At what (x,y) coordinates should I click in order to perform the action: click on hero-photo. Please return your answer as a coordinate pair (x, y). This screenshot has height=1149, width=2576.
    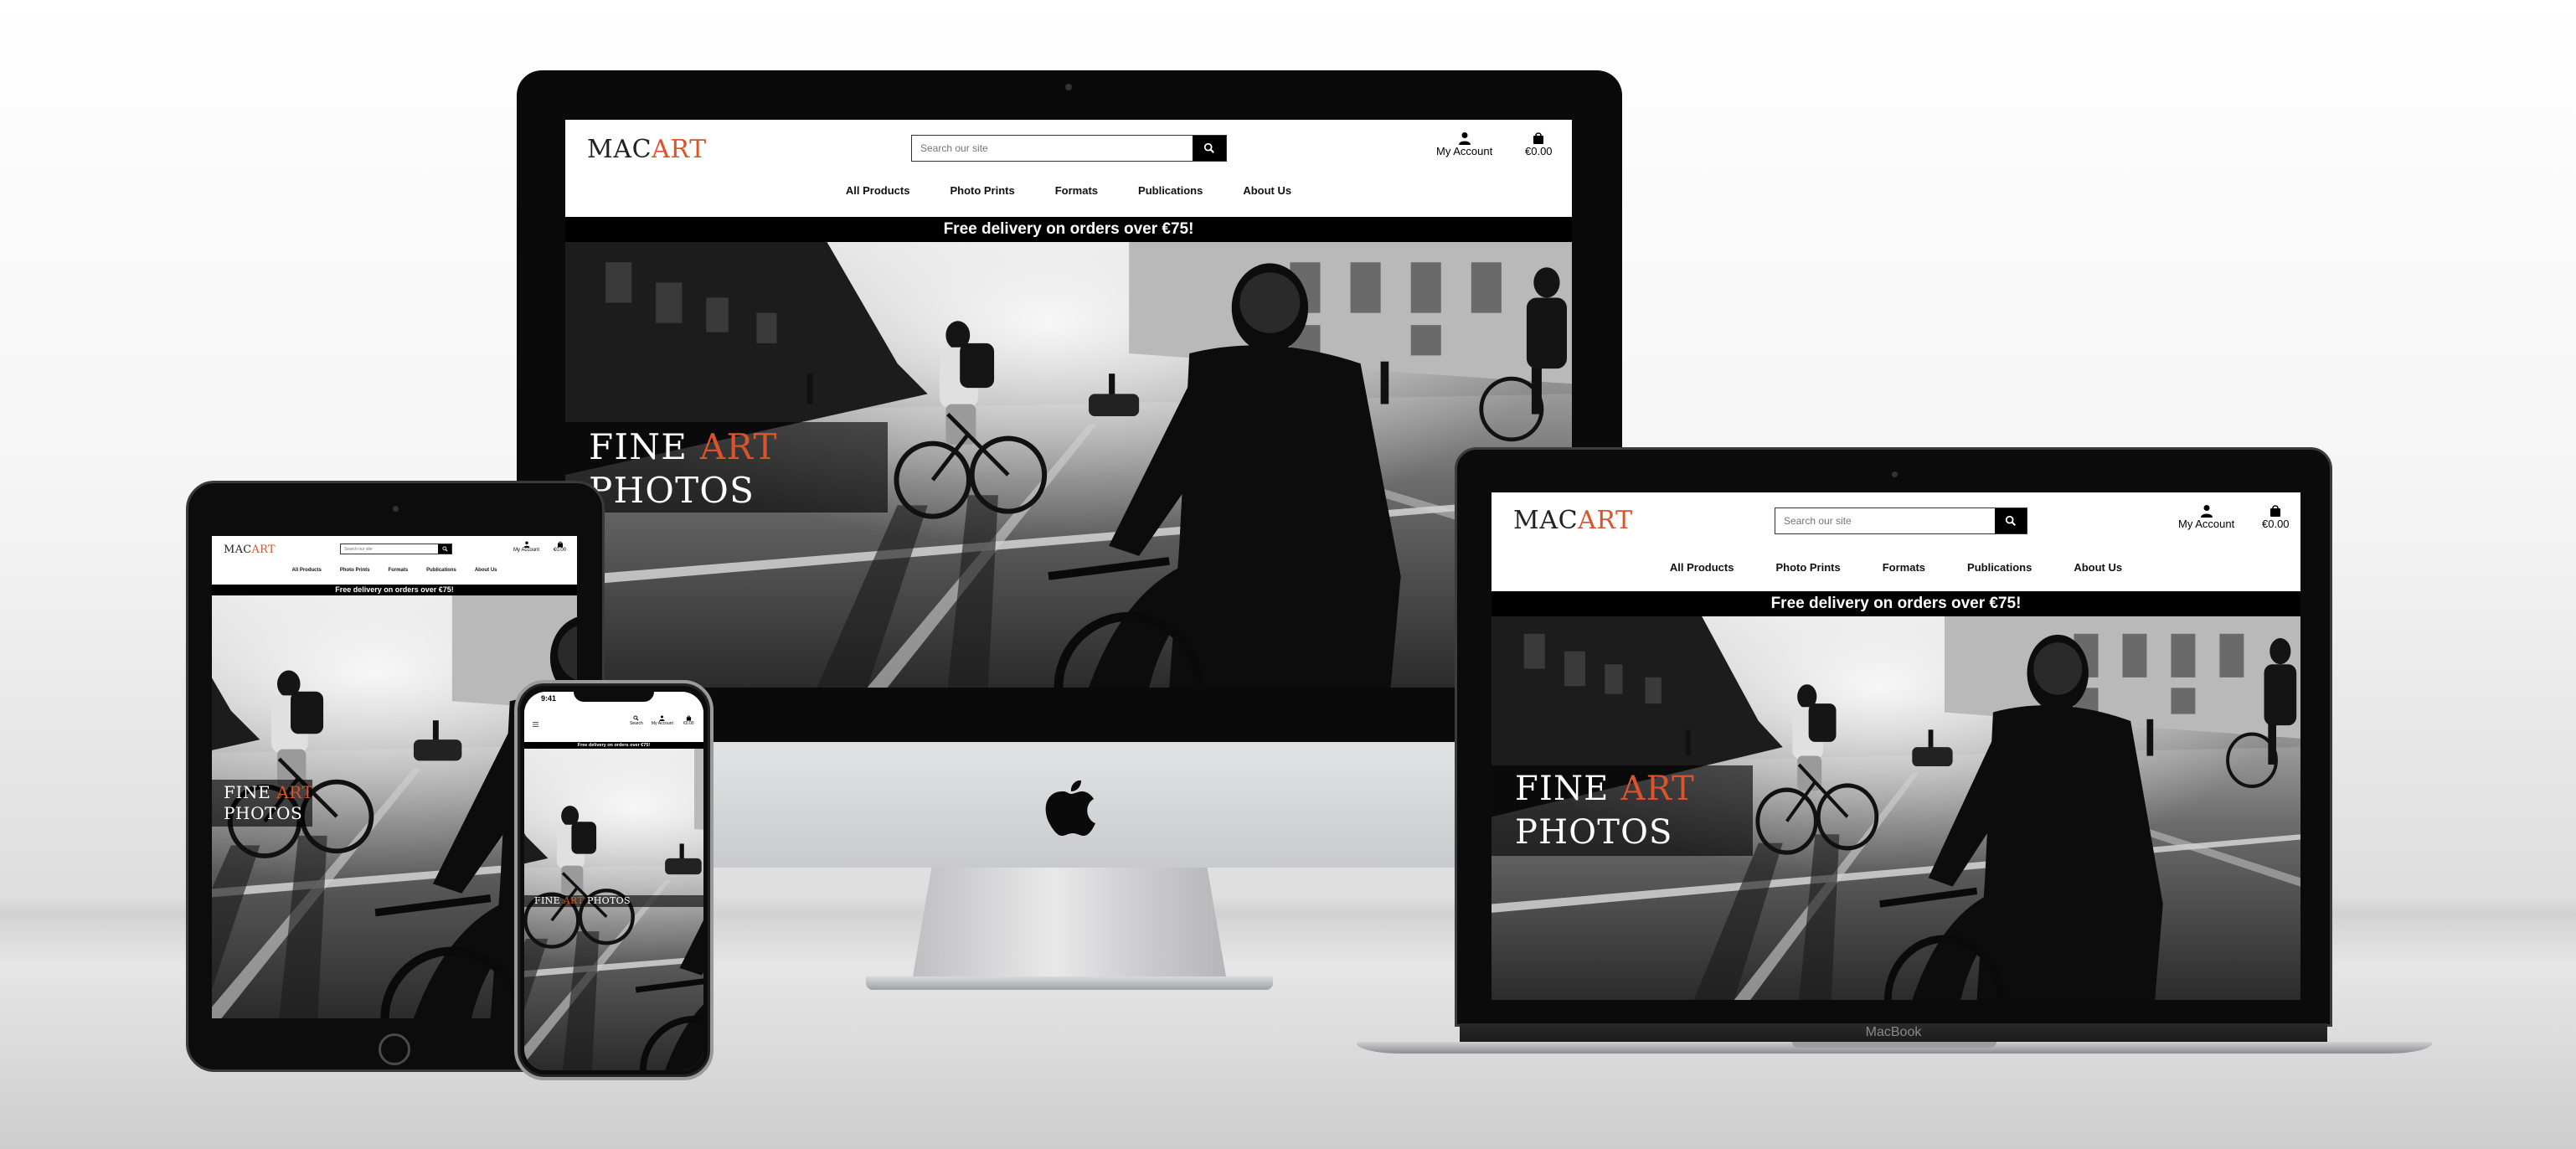
    Looking at the image, I should click on (613, 909).